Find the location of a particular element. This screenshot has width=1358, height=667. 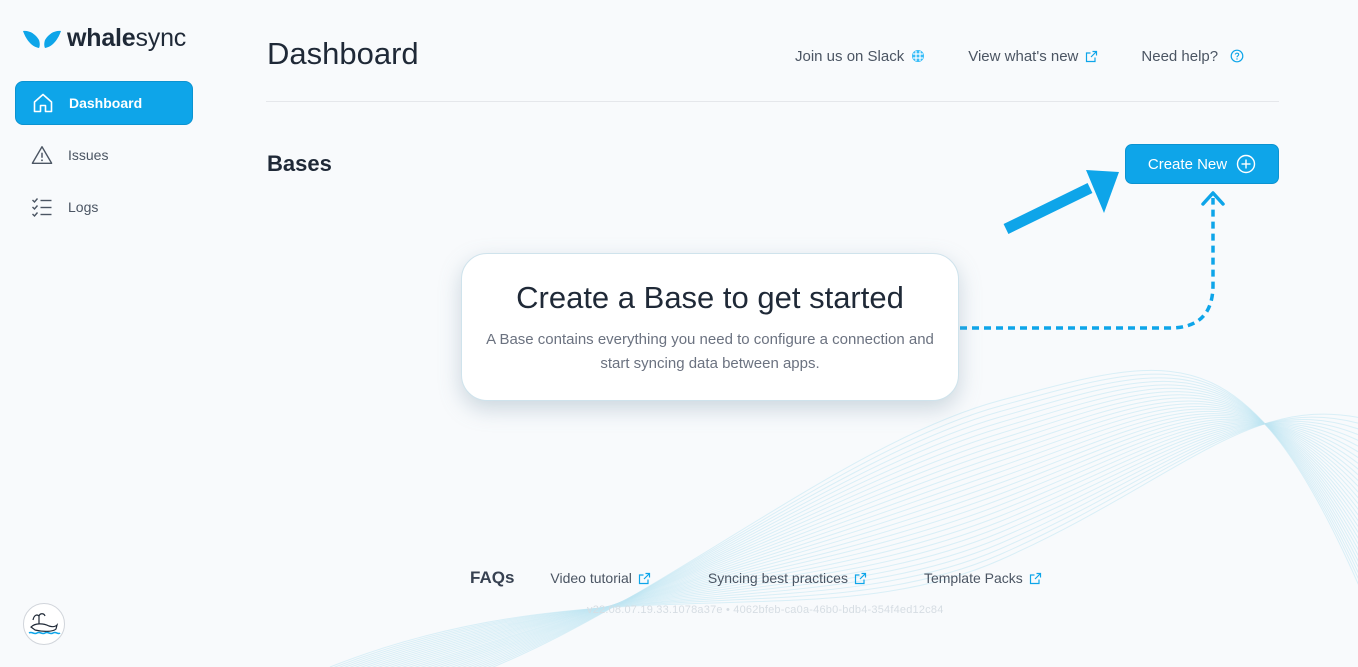

help-circle-icon is located at coordinates (1237, 56).